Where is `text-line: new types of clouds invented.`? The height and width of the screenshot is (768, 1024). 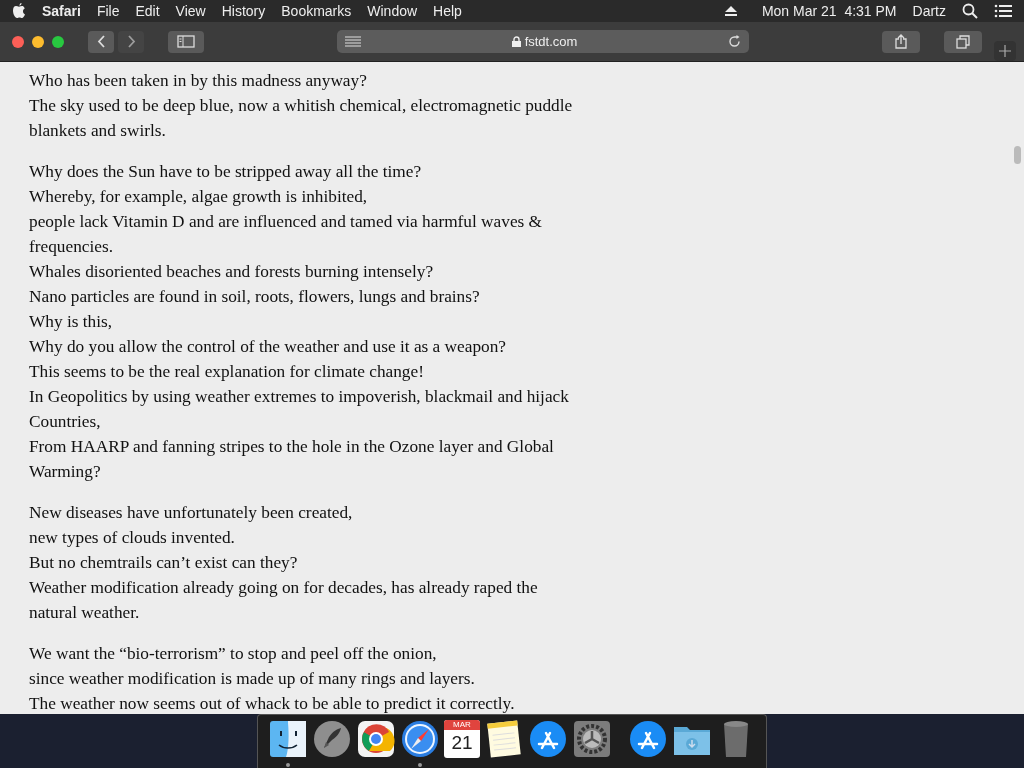 text-line: new types of clouds invented. is located at coordinates (132, 538).